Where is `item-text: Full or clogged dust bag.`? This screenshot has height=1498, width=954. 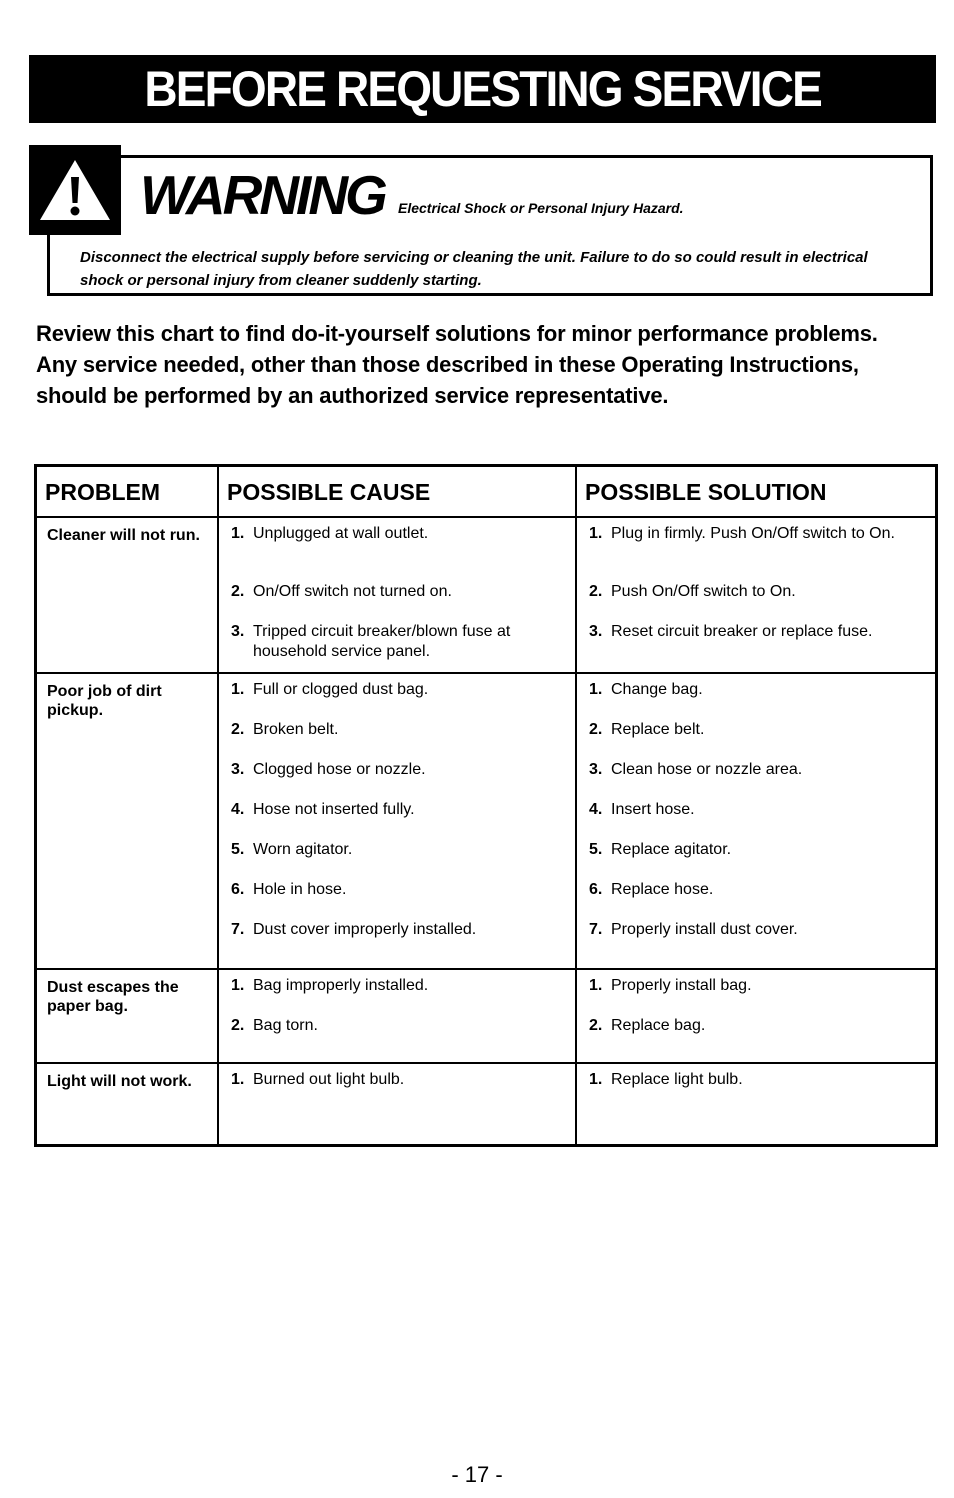 item-text: Full or clogged dust bag. is located at coordinates (341, 689).